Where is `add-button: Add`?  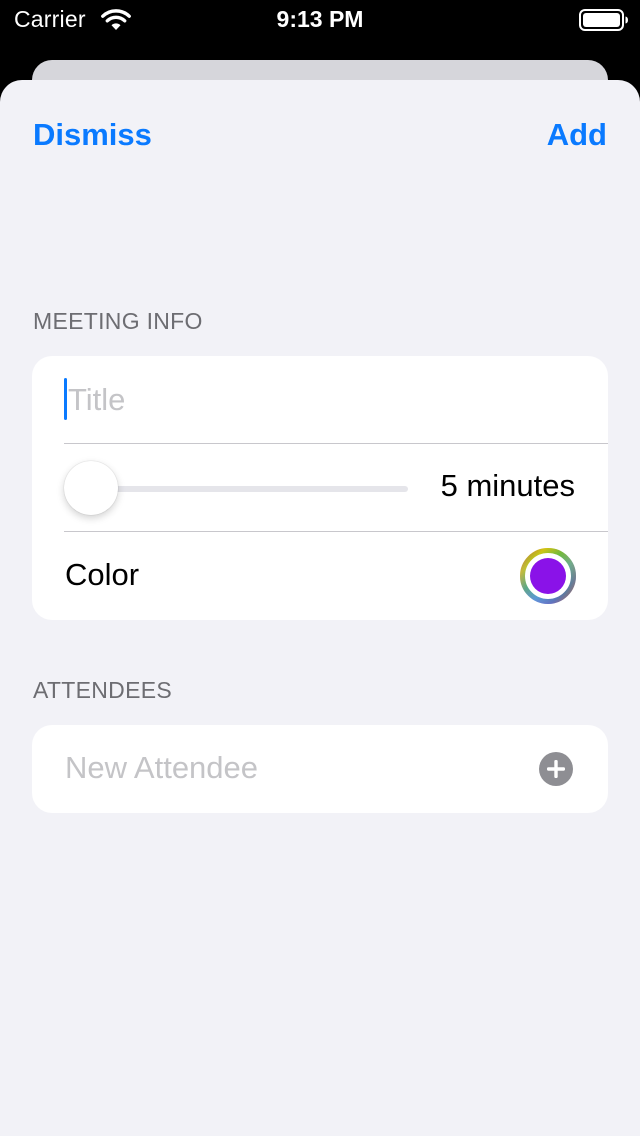
add-button: Add is located at coordinates (577, 135).